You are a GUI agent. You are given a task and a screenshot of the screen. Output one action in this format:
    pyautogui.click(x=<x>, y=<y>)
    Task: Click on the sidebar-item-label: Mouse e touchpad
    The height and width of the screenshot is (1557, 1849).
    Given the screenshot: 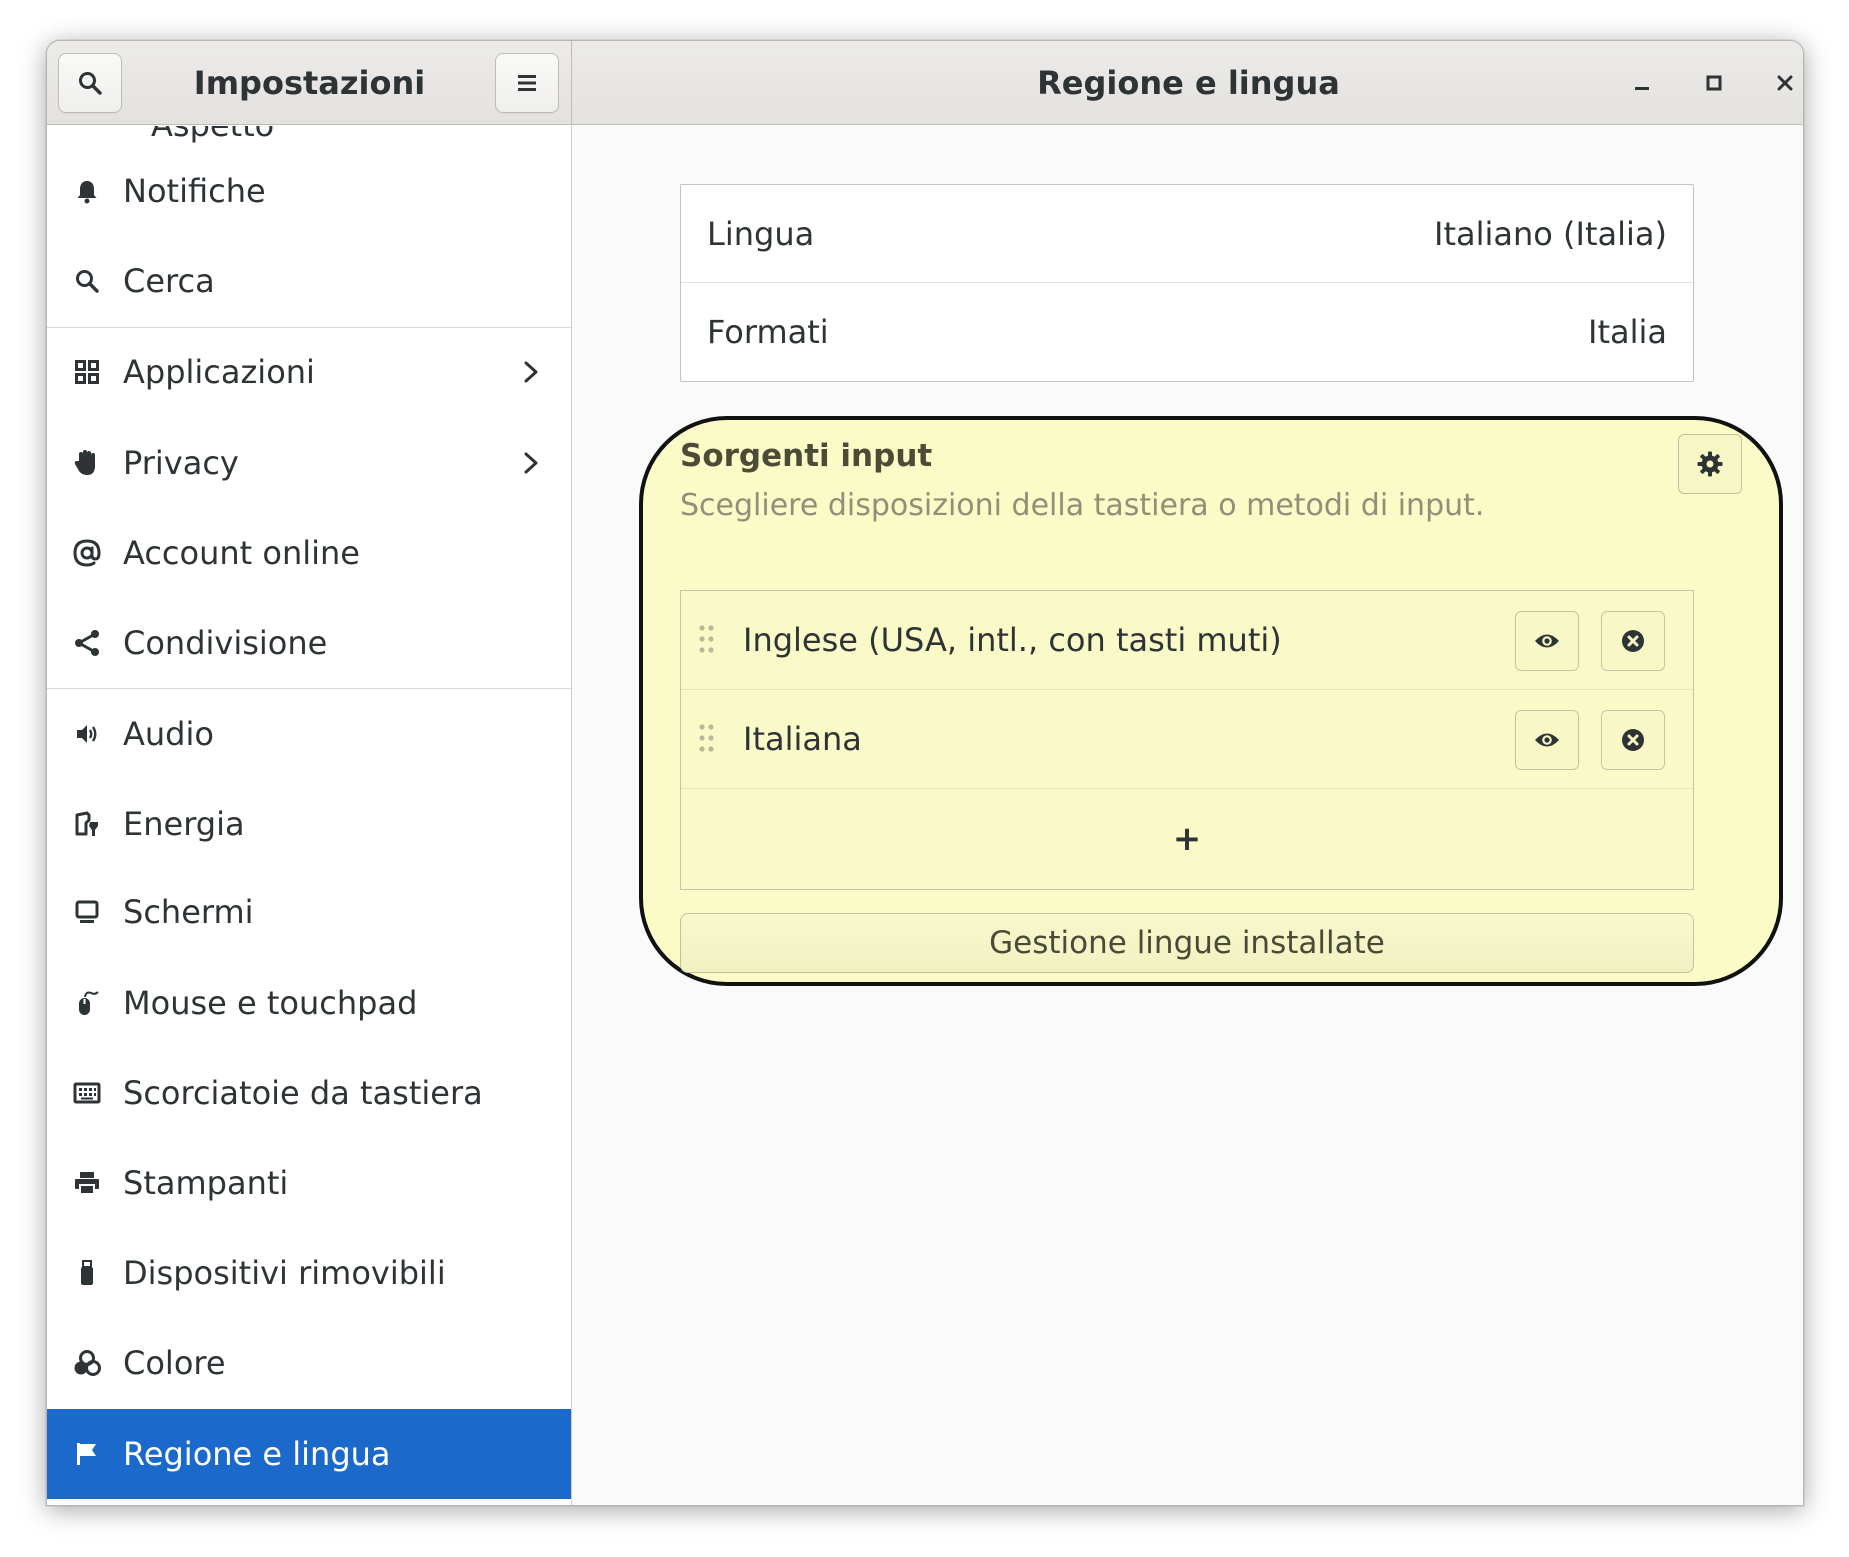 What is the action you would take?
    pyautogui.click(x=270, y=1003)
    